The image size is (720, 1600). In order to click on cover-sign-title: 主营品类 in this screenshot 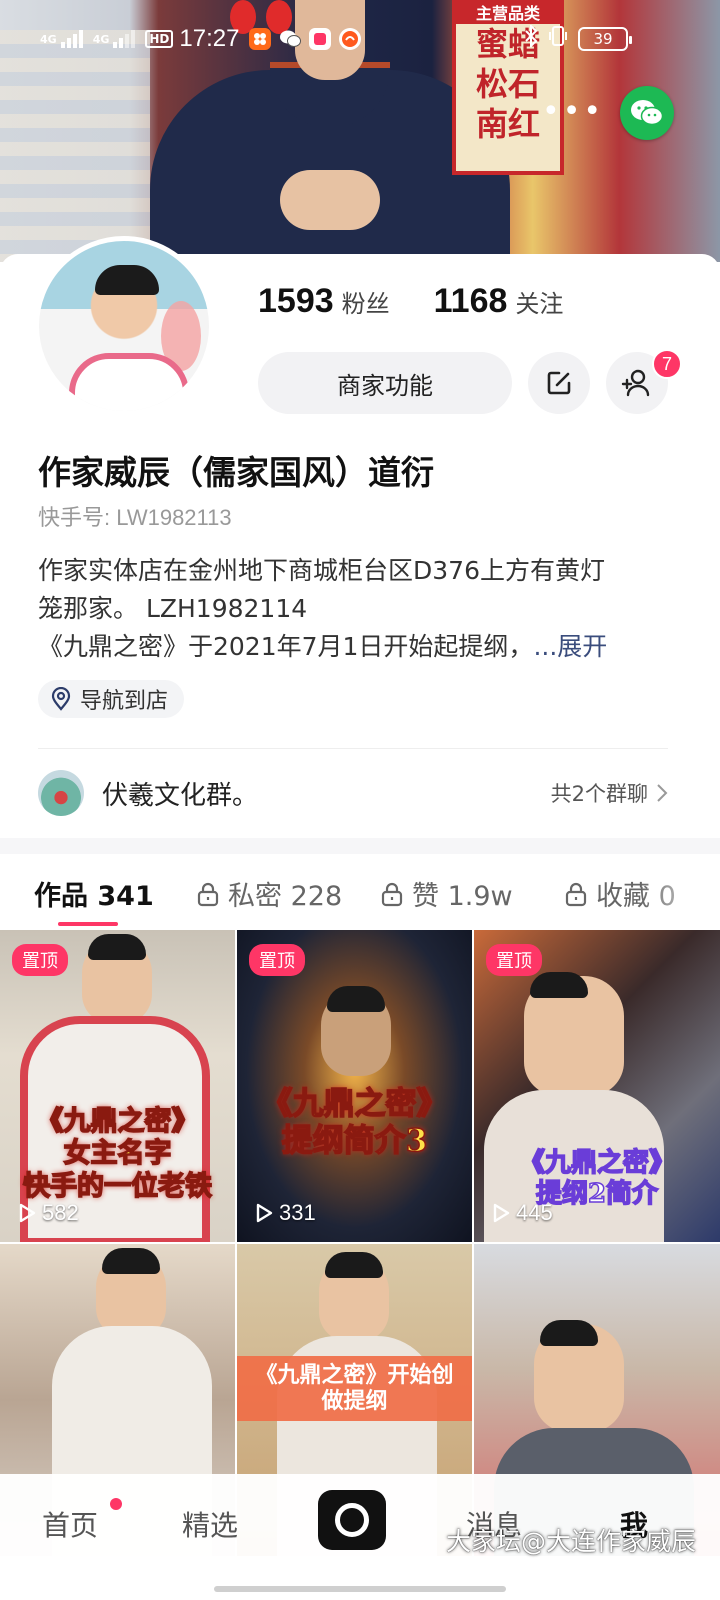, I will do `click(508, 14)`.